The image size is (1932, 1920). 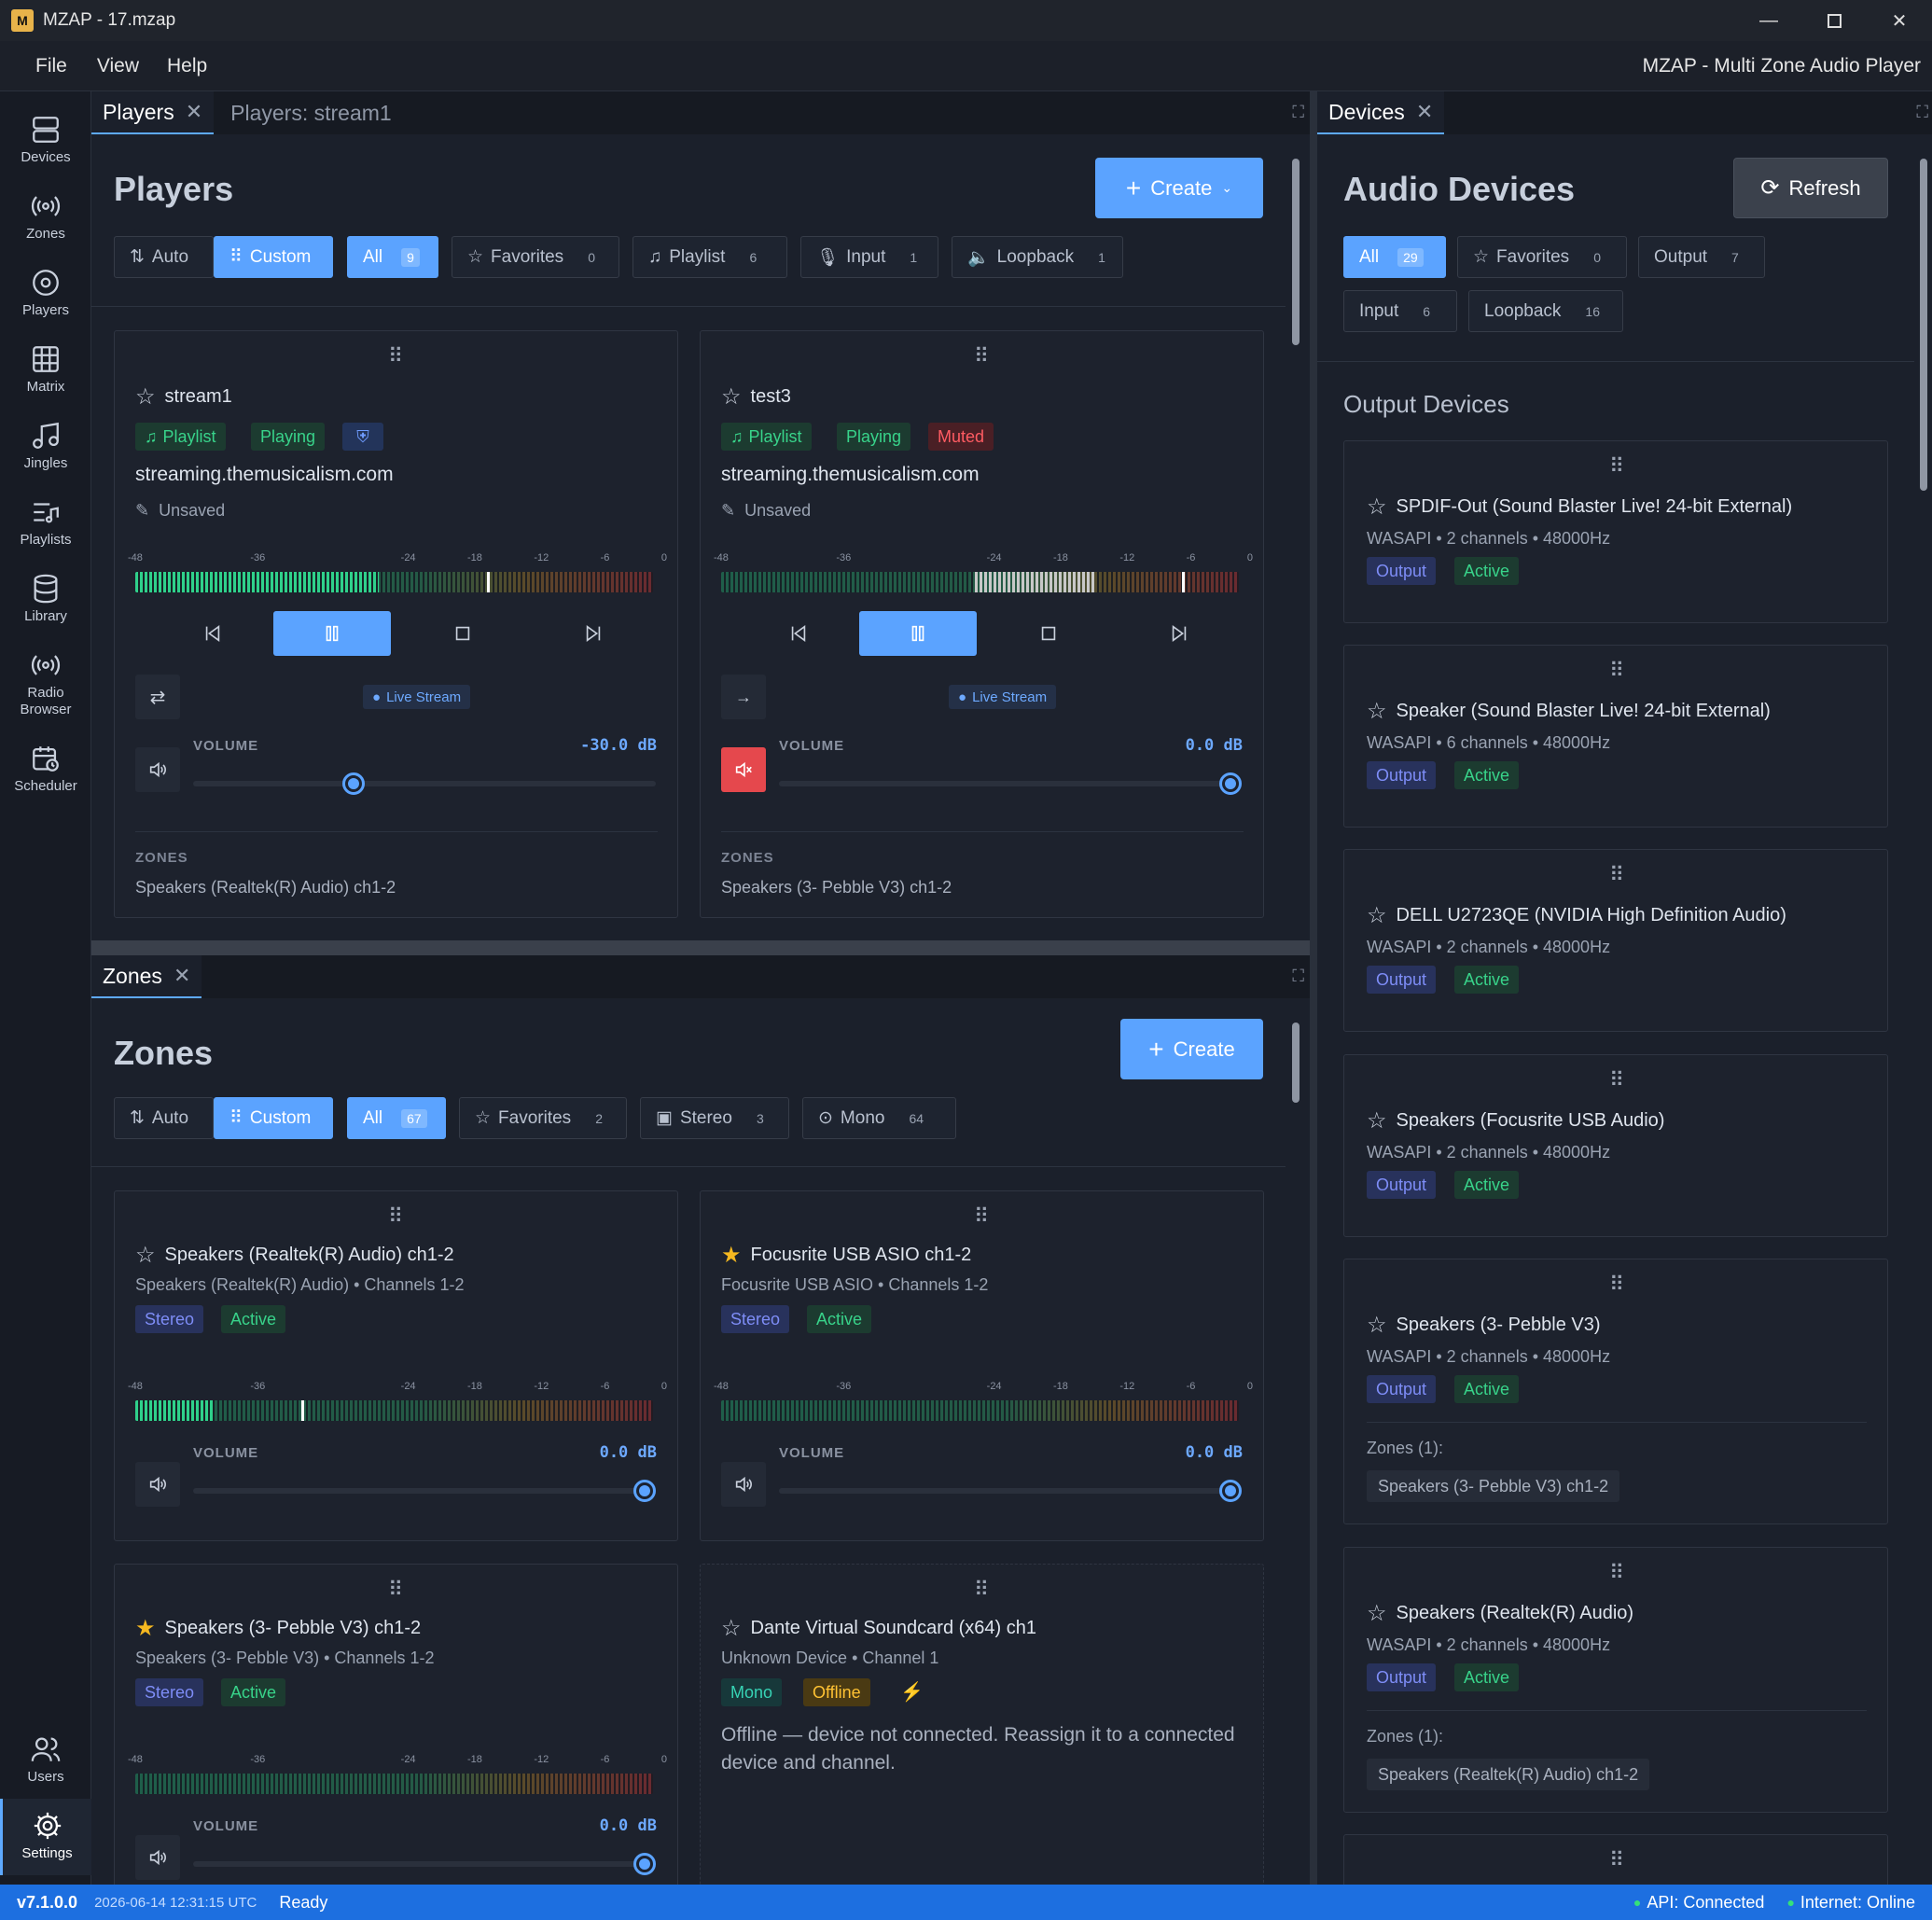 I want to click on play-mode-button: →, so click(x=744, y=697).